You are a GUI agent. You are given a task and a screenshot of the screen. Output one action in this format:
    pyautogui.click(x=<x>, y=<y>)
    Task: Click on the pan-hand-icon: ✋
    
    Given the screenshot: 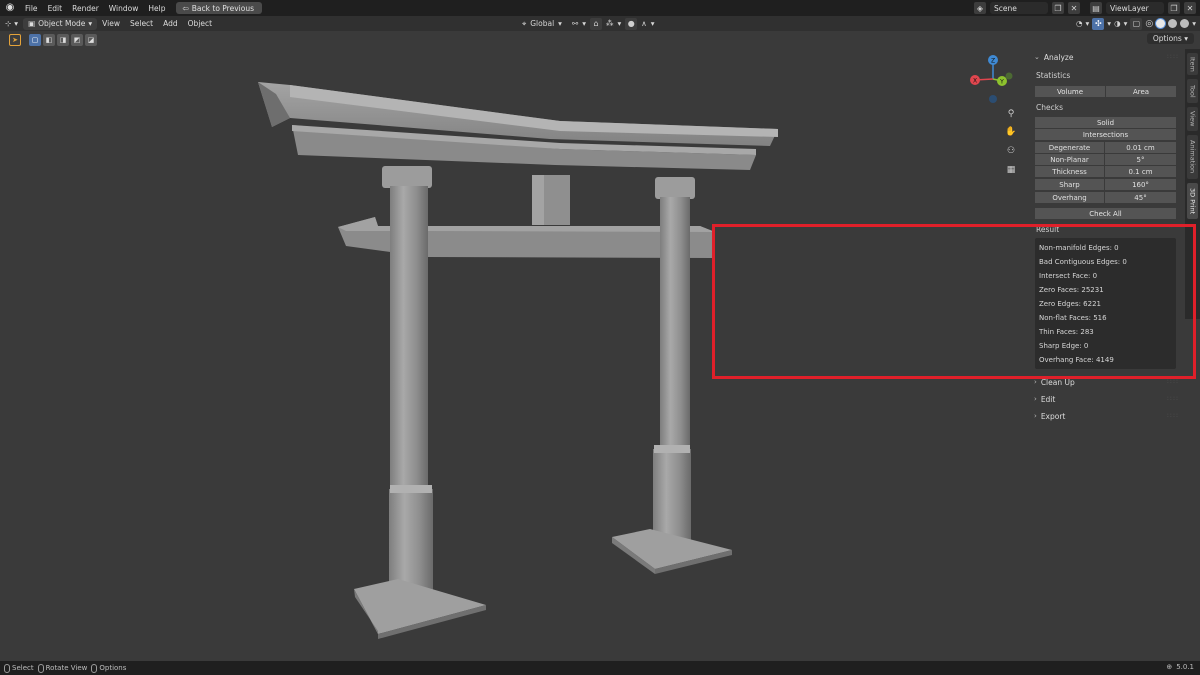 What is the action you would take?
    pyautogui.click(x=1011, y=132)
    